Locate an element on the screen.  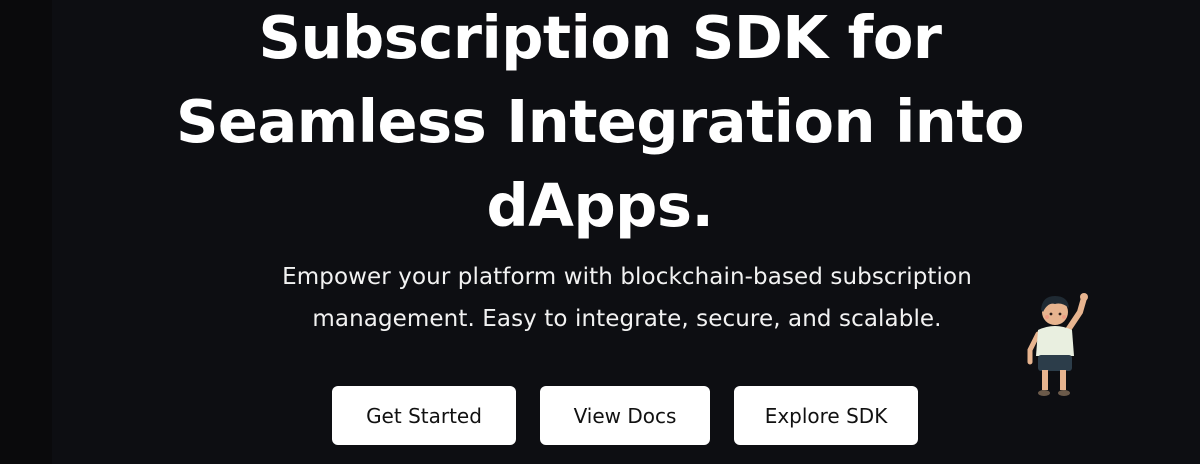
headline-line: dApps. is located at coordinates (600, 205).